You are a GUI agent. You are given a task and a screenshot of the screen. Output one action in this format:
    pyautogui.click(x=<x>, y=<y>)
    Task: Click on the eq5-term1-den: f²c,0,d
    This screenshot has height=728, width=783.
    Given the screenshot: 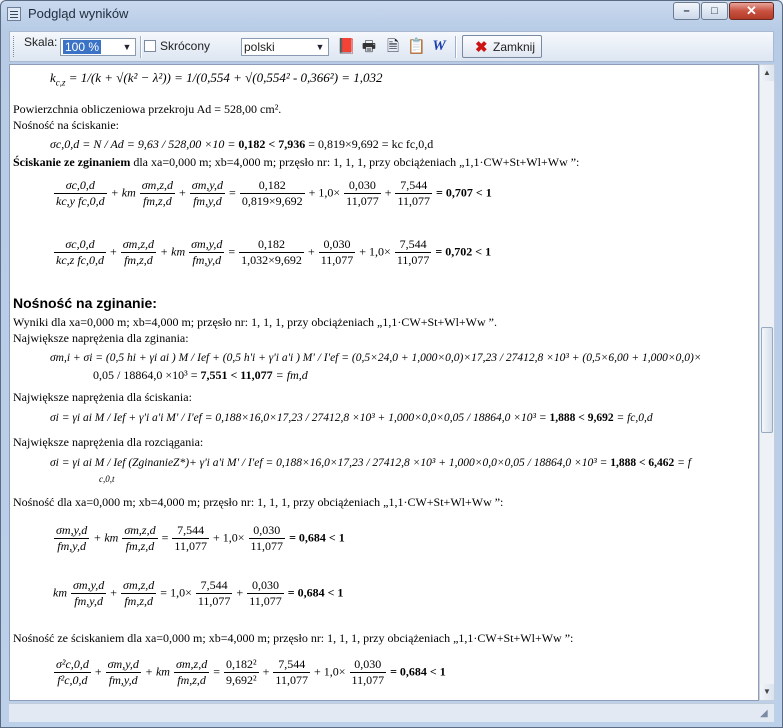 What is the action you would take?
    pyautogui.click(x=72, y=680)
    